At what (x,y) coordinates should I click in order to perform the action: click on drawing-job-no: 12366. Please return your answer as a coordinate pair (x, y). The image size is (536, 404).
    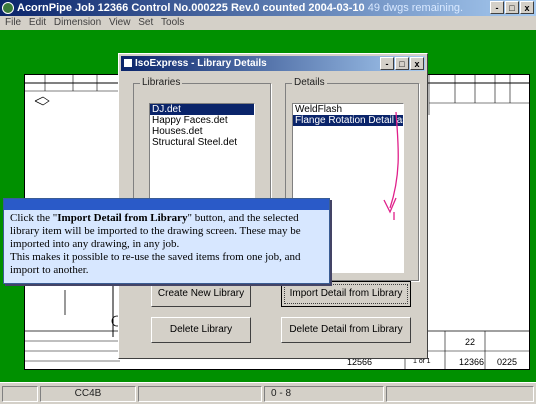
    Looking at the image, I should click on (472, 362).